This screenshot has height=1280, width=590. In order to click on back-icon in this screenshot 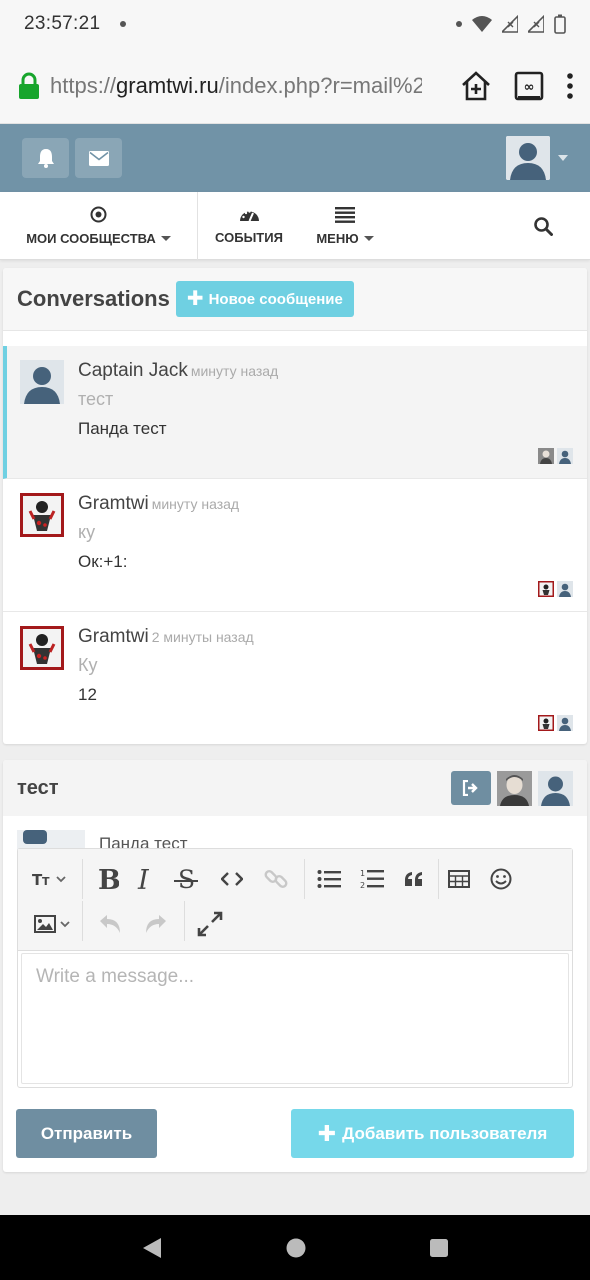, I will do `click(152, 1248)`.